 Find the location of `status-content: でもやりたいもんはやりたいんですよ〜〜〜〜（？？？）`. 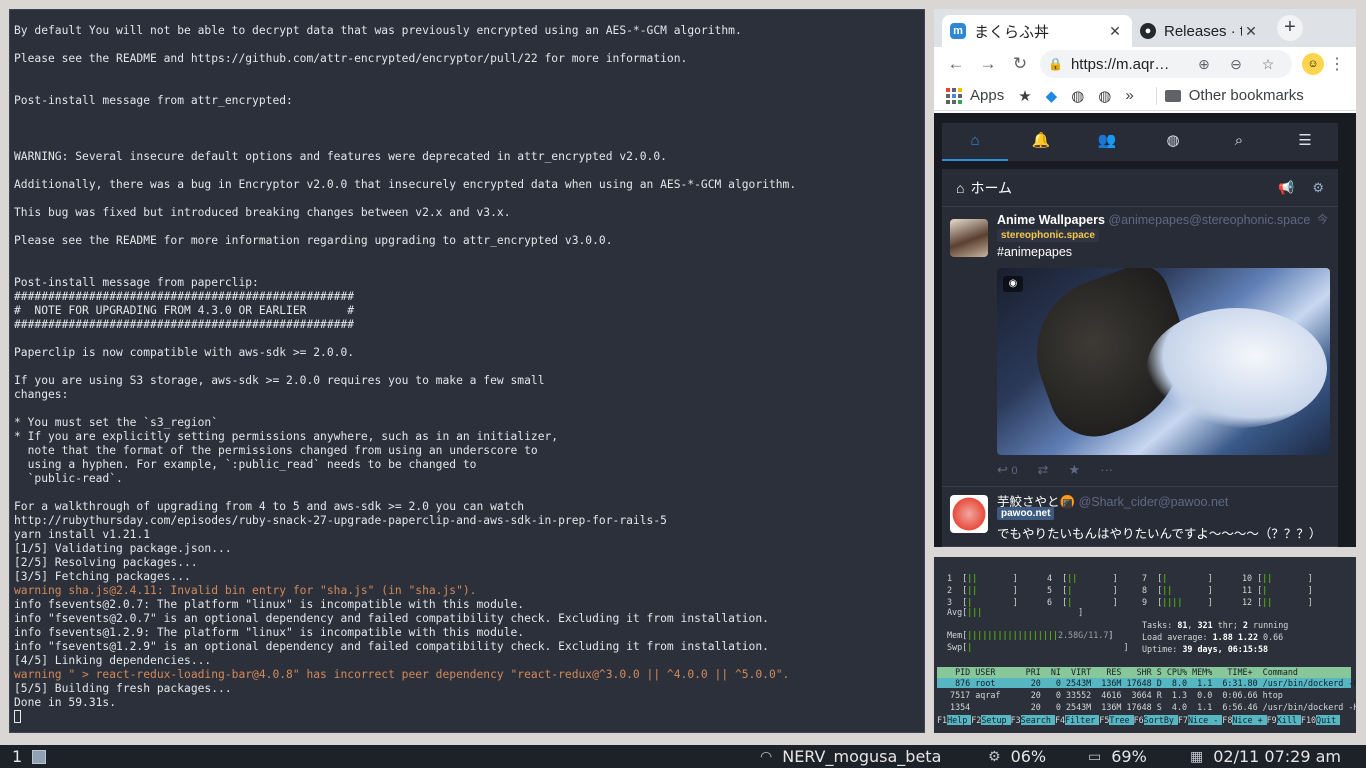

status-content: でもやりたいもんはやりたいんですよ〜〜〜〜（？？？） is located at coordinates (1159, 532).